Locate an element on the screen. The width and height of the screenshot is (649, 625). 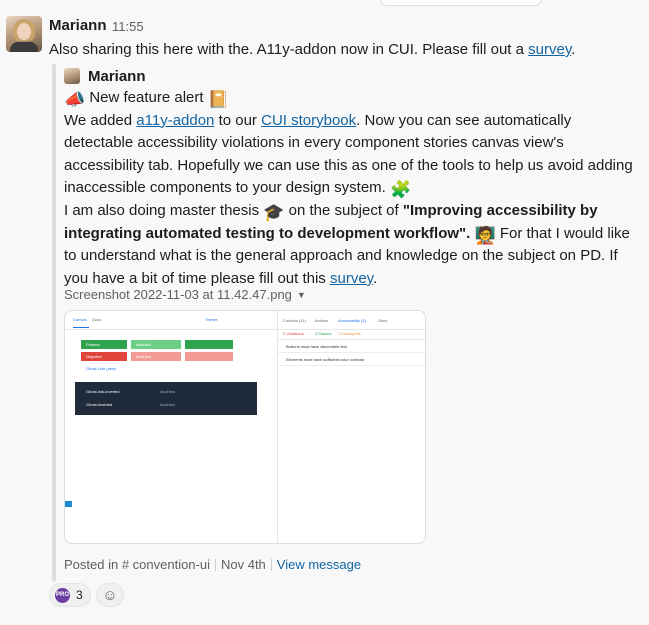
reaction-pill: PRO 3 is located at coordinates (70, 595).